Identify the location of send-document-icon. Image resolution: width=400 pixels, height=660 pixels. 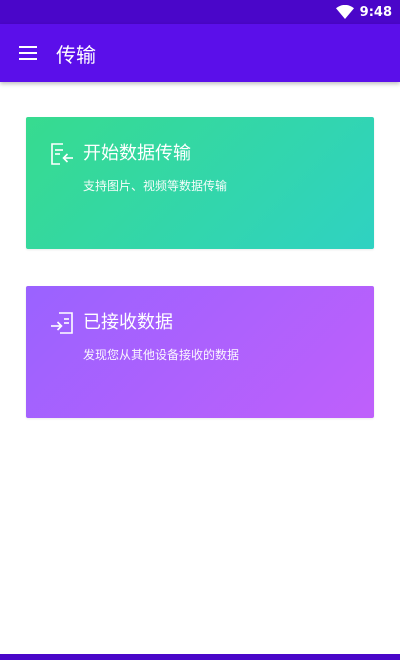
(62, 154).